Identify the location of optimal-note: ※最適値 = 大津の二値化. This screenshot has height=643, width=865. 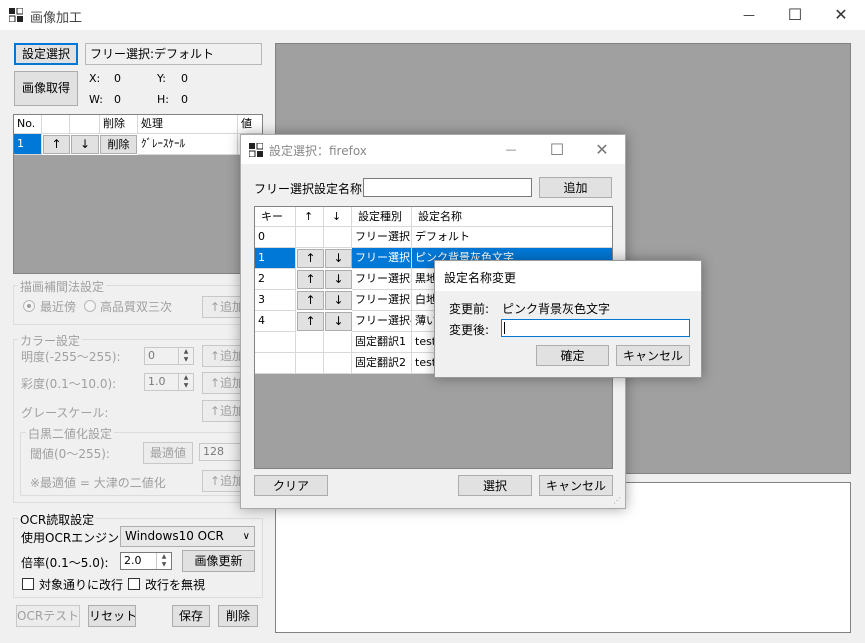
(98, 483).